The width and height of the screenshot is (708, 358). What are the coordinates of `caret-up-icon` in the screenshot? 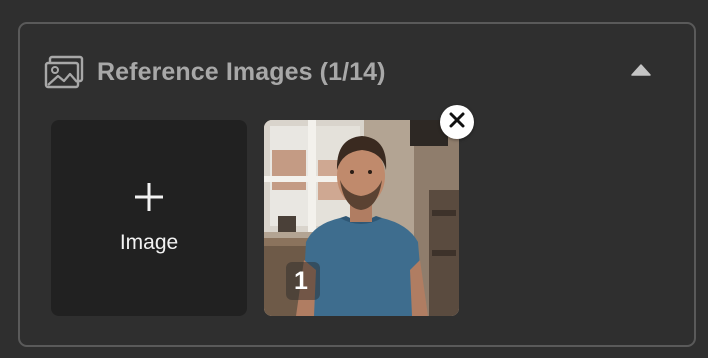 It's located at (641, 72).